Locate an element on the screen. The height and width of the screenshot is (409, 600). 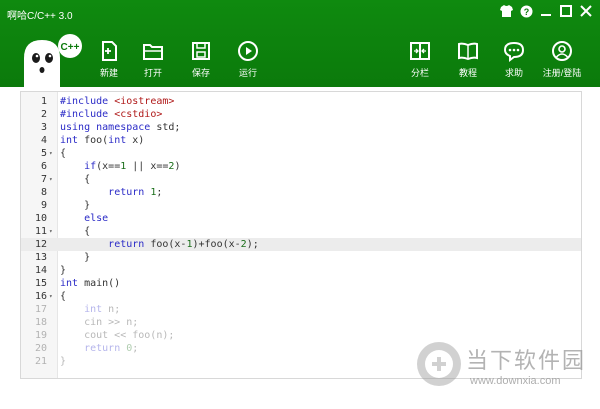
line-number: 19 is located at coordinates (40, 335).